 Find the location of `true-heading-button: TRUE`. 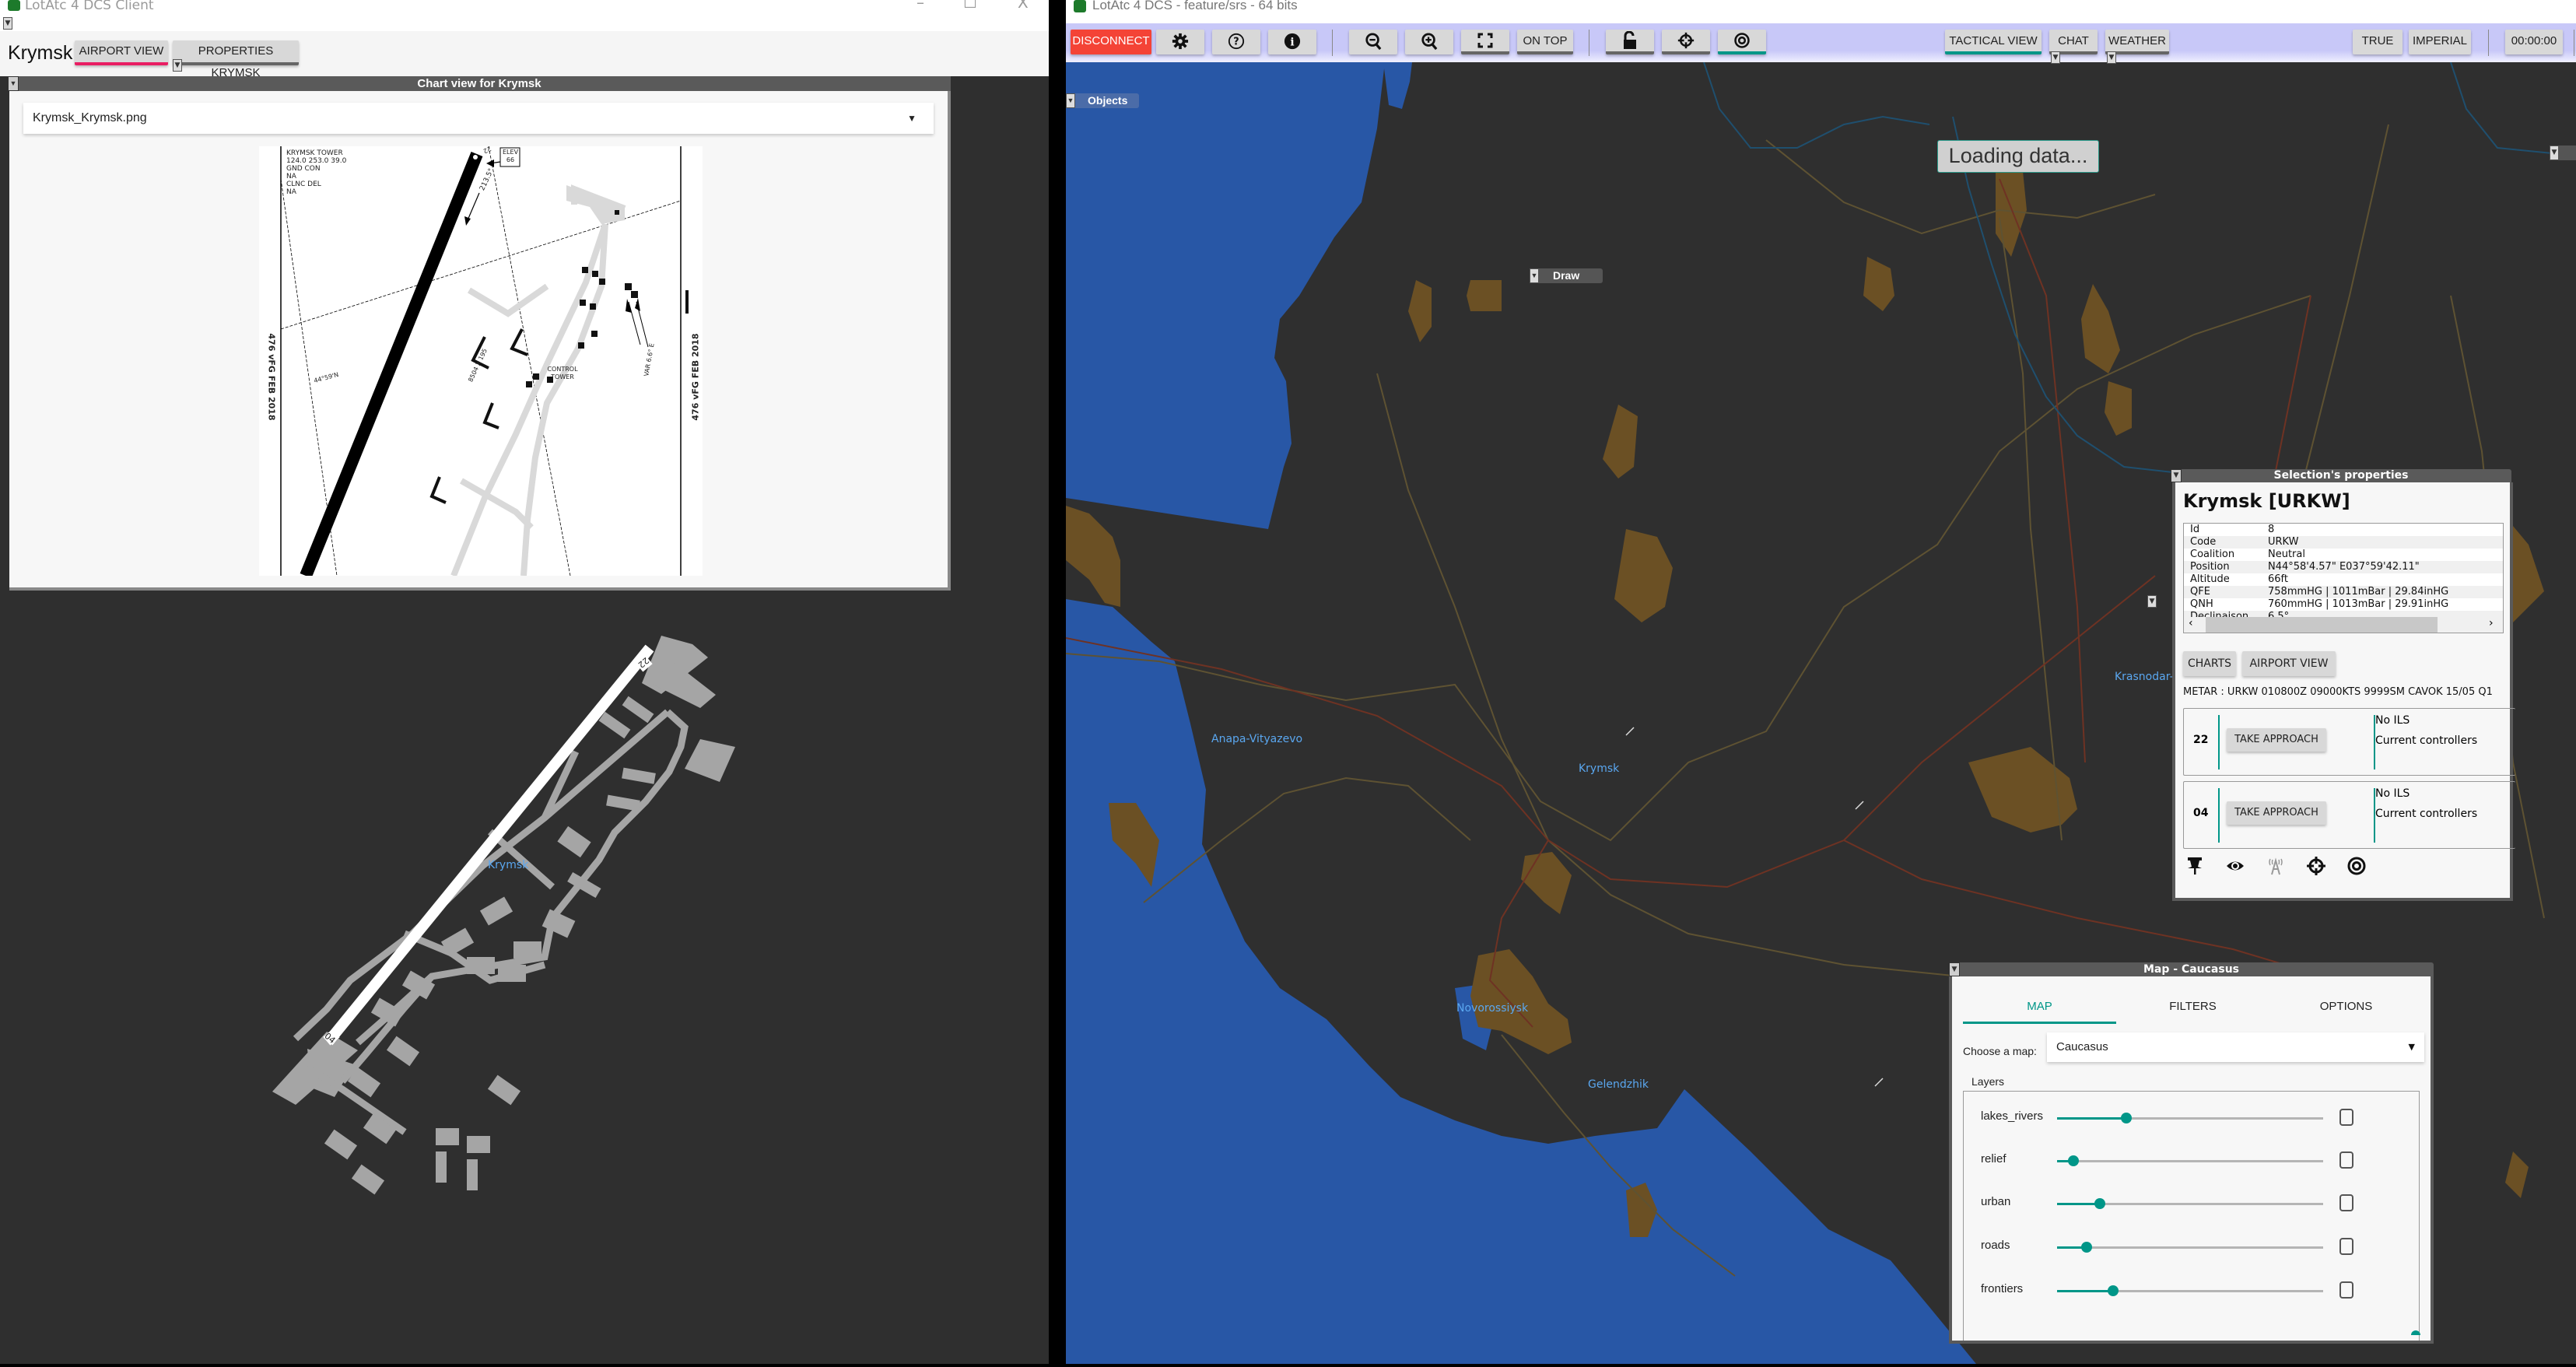

true-heading-button: TRUE is located at coordinates (2378, 42).